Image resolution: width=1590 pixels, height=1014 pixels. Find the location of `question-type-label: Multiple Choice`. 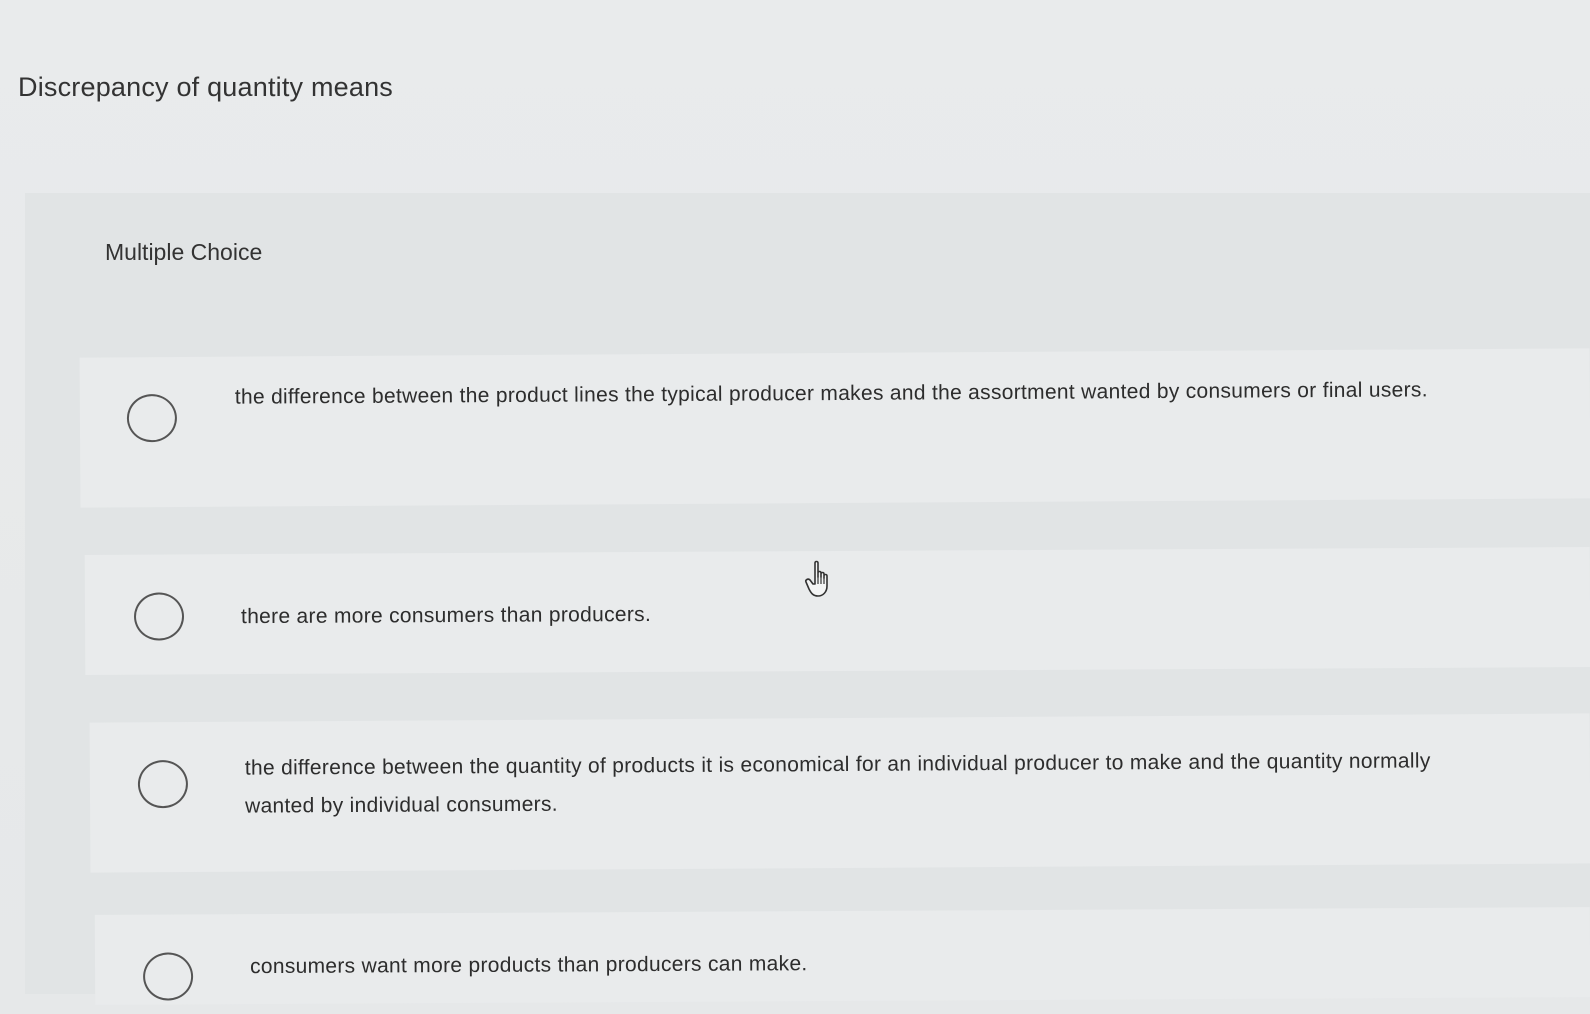

question-type-label: Multiple Choice is located at coordinates (184, 252).